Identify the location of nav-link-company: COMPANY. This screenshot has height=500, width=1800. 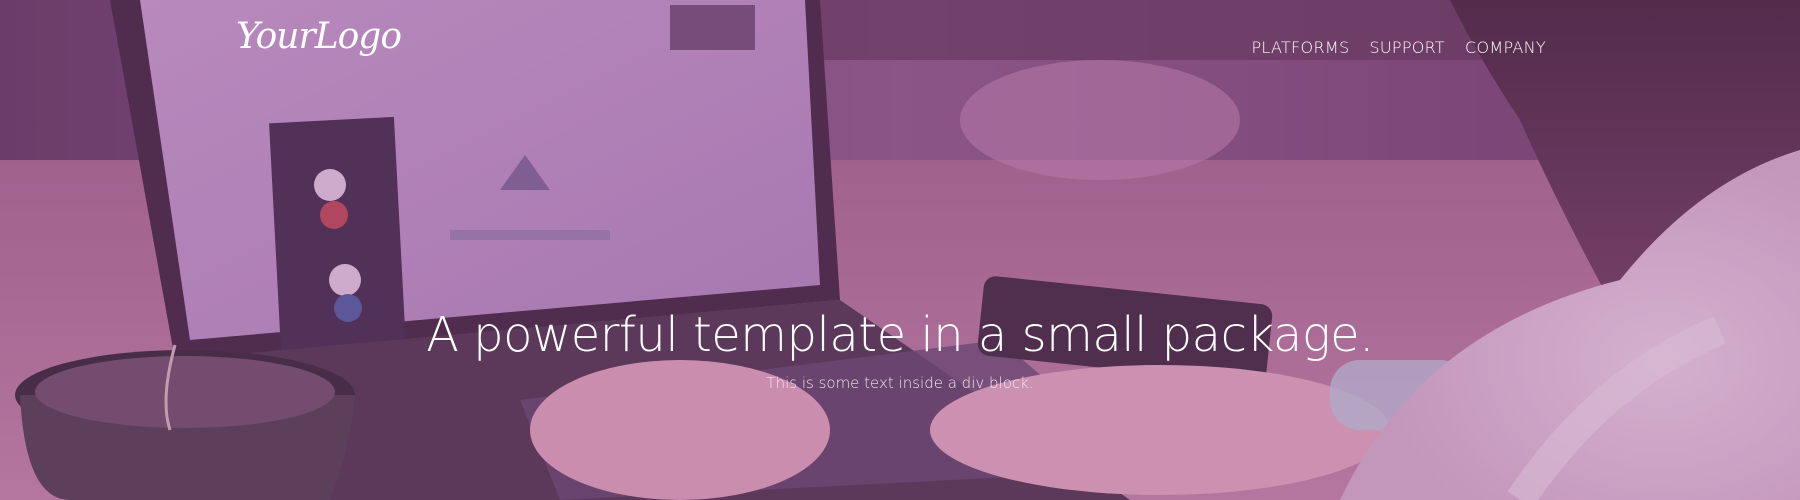
(1505, 47).